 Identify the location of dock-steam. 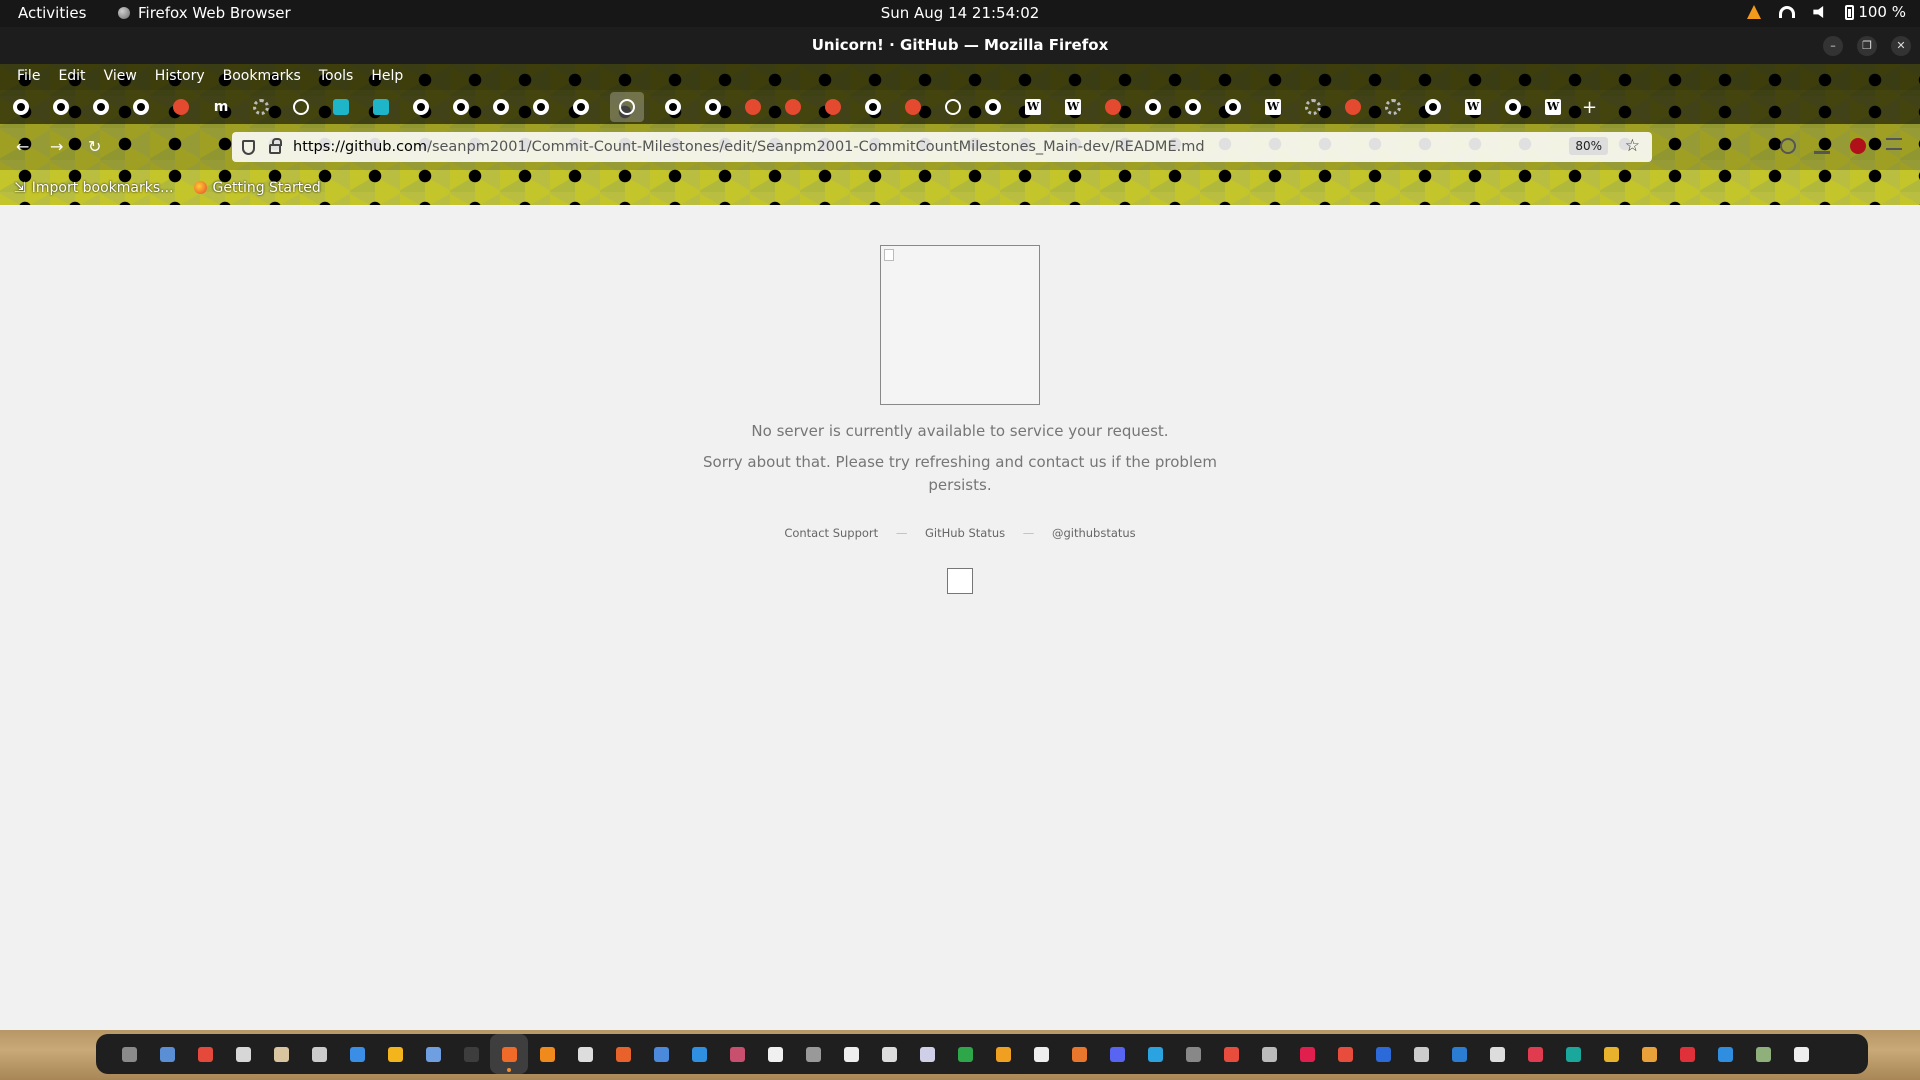
(1193, 1054).